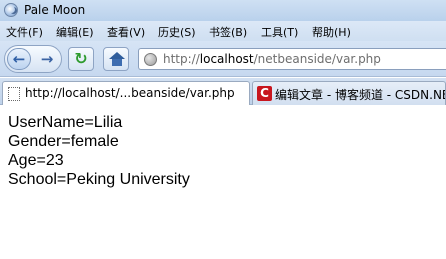 The width and height of the screenshot is (446, 259). I want to click on reload-icon: ↻, so click(81, 58).